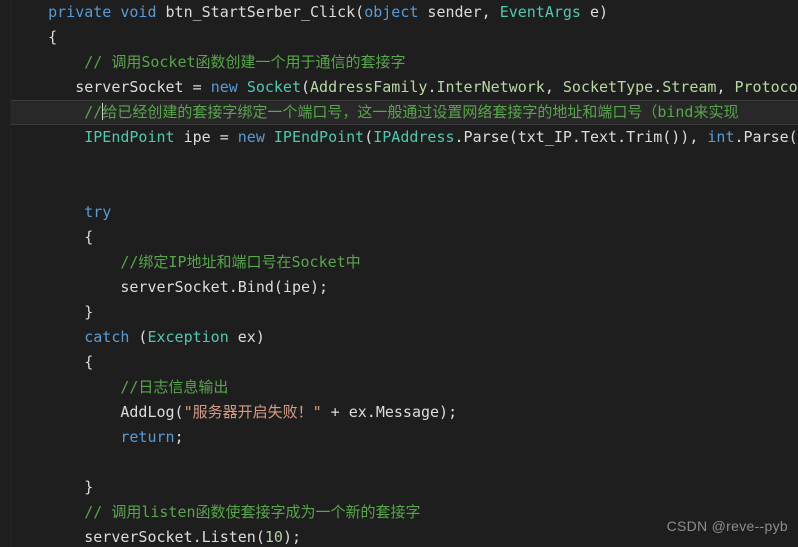  I want to click on code-token-enm: ProtocolType, so click(766, 87).